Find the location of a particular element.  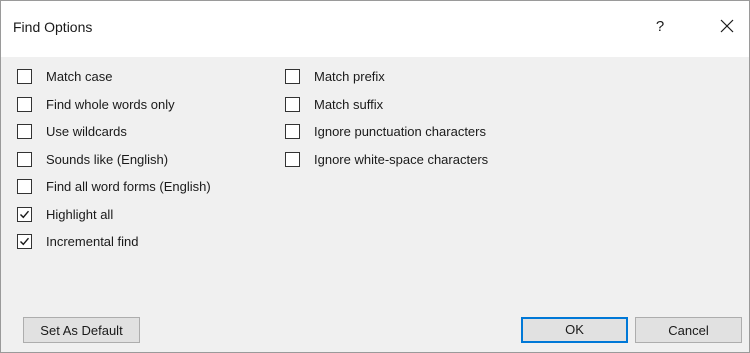

option-match-suffix: Match suffix is located at coordinates (386, 105).